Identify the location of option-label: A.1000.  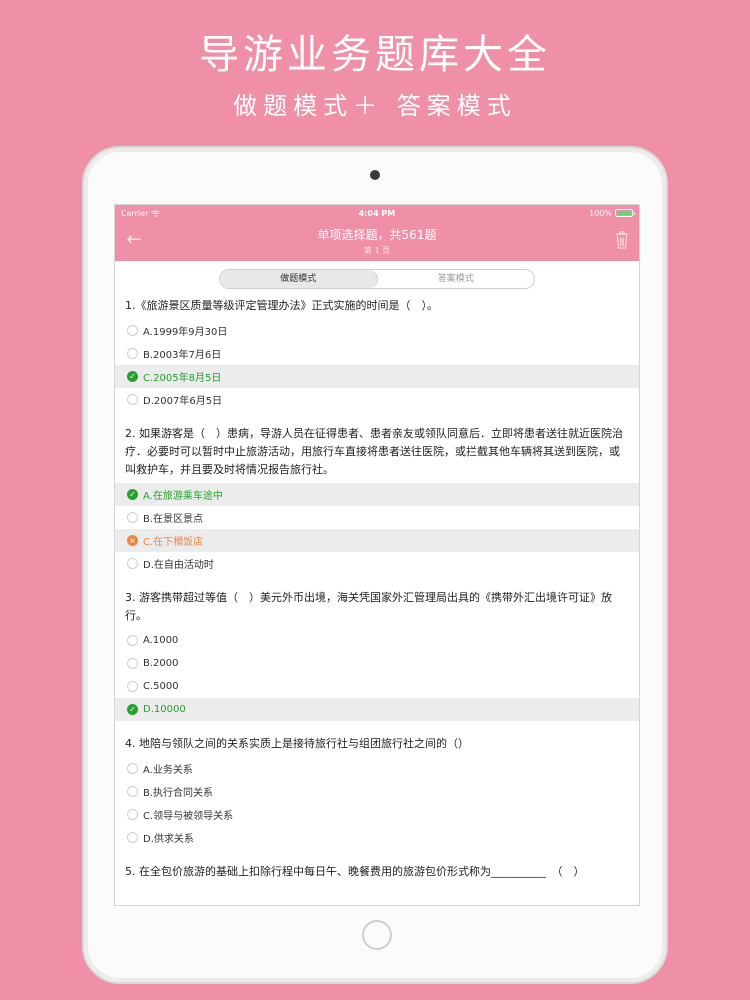
(161, 640).